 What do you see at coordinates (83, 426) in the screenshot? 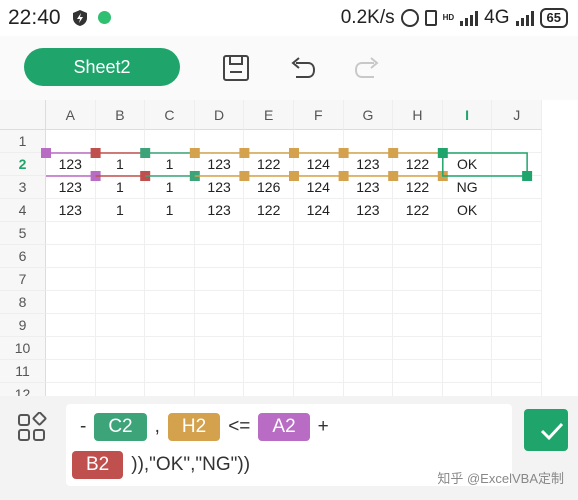
I see `formula-token-0: -` at bounding box center [83, 426].